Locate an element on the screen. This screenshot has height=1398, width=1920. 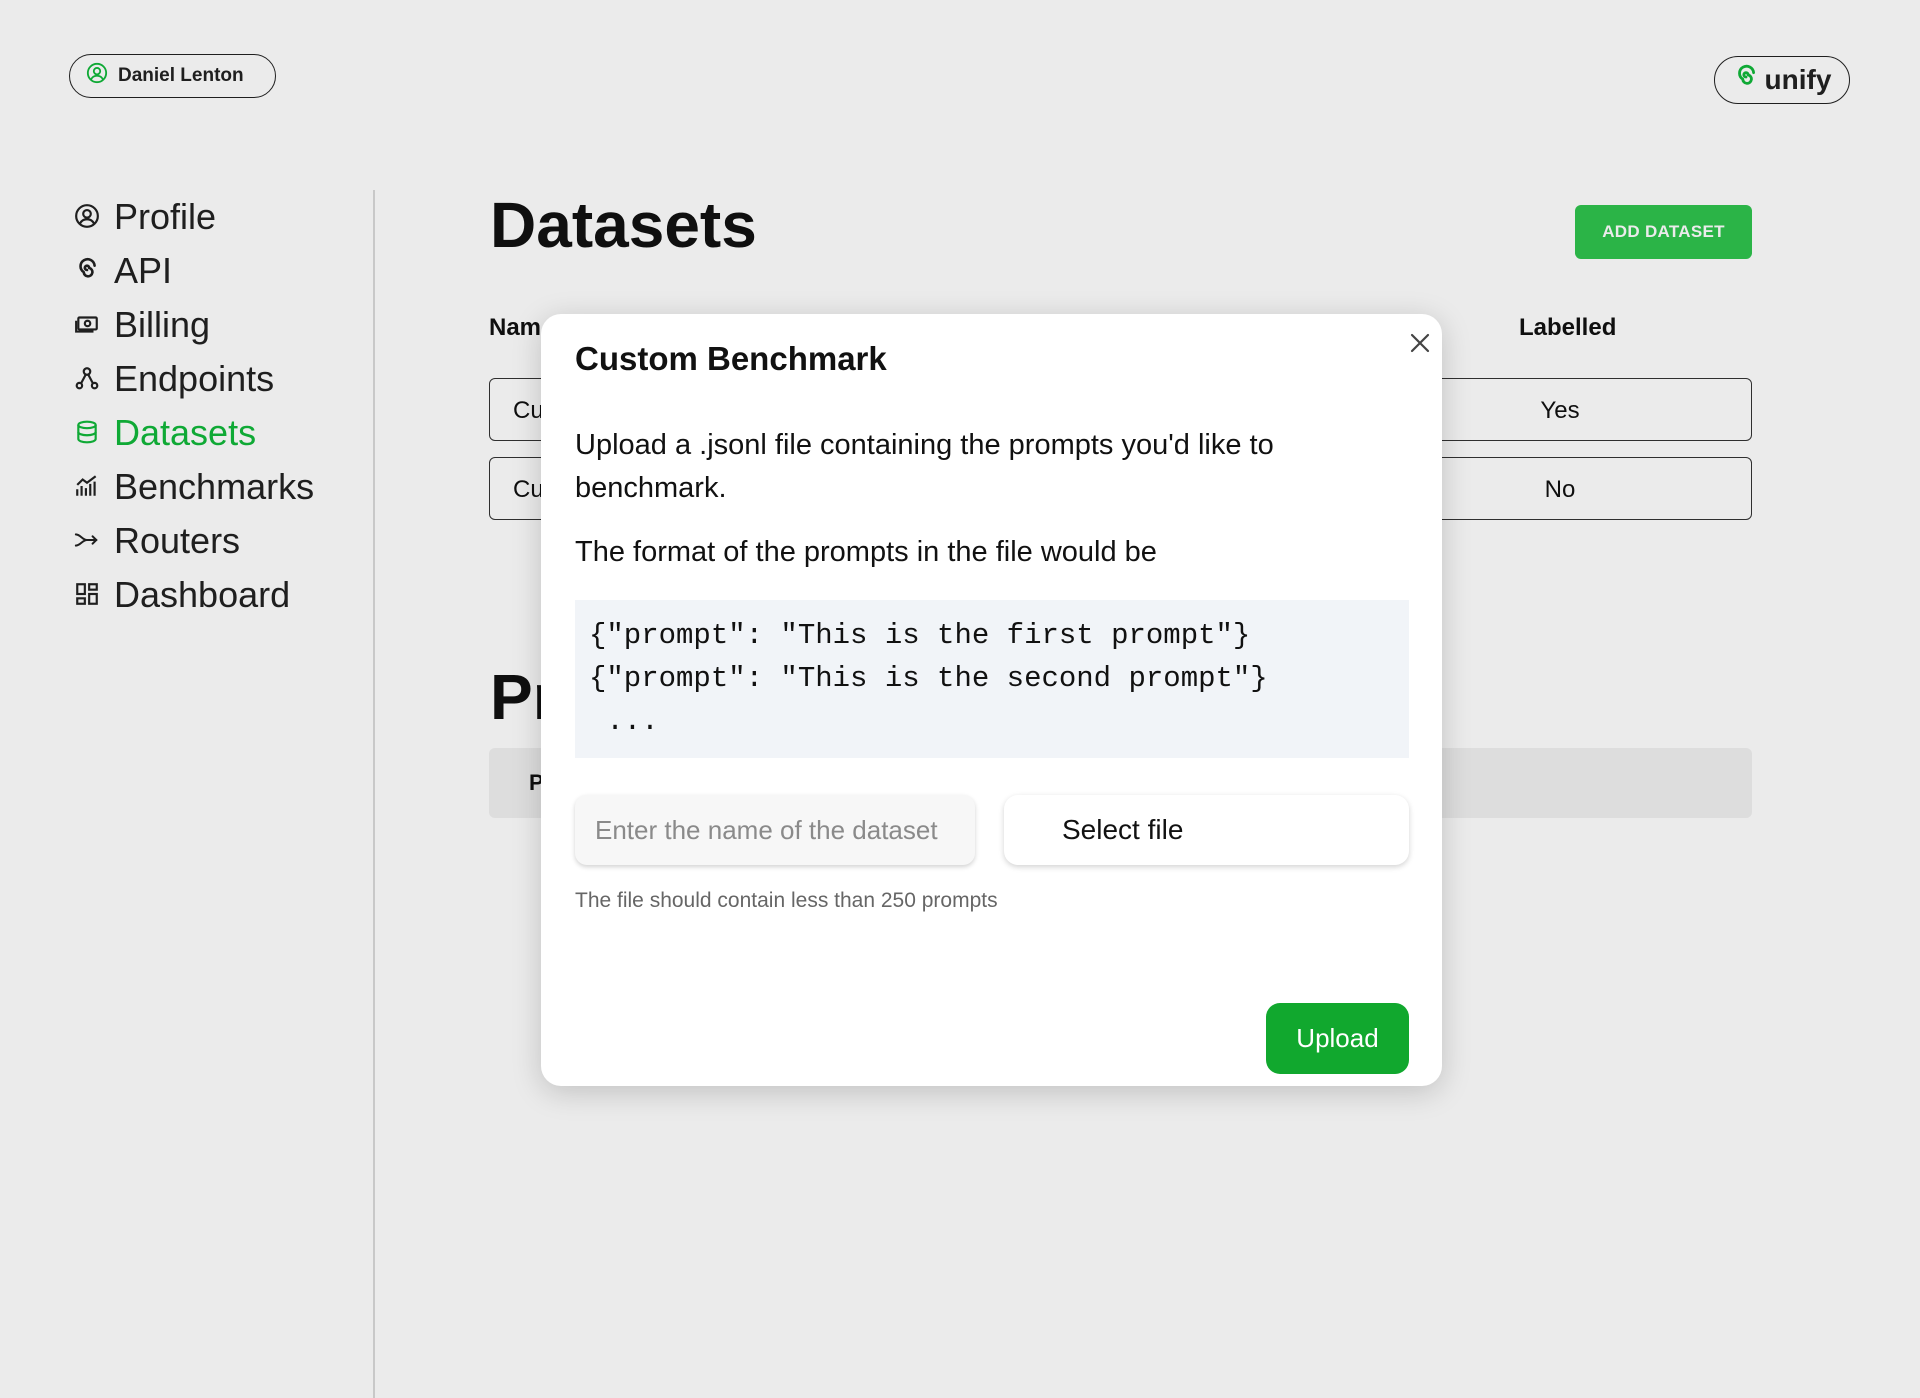
upload-button: Upload is located at coordinates (1337, 1038).